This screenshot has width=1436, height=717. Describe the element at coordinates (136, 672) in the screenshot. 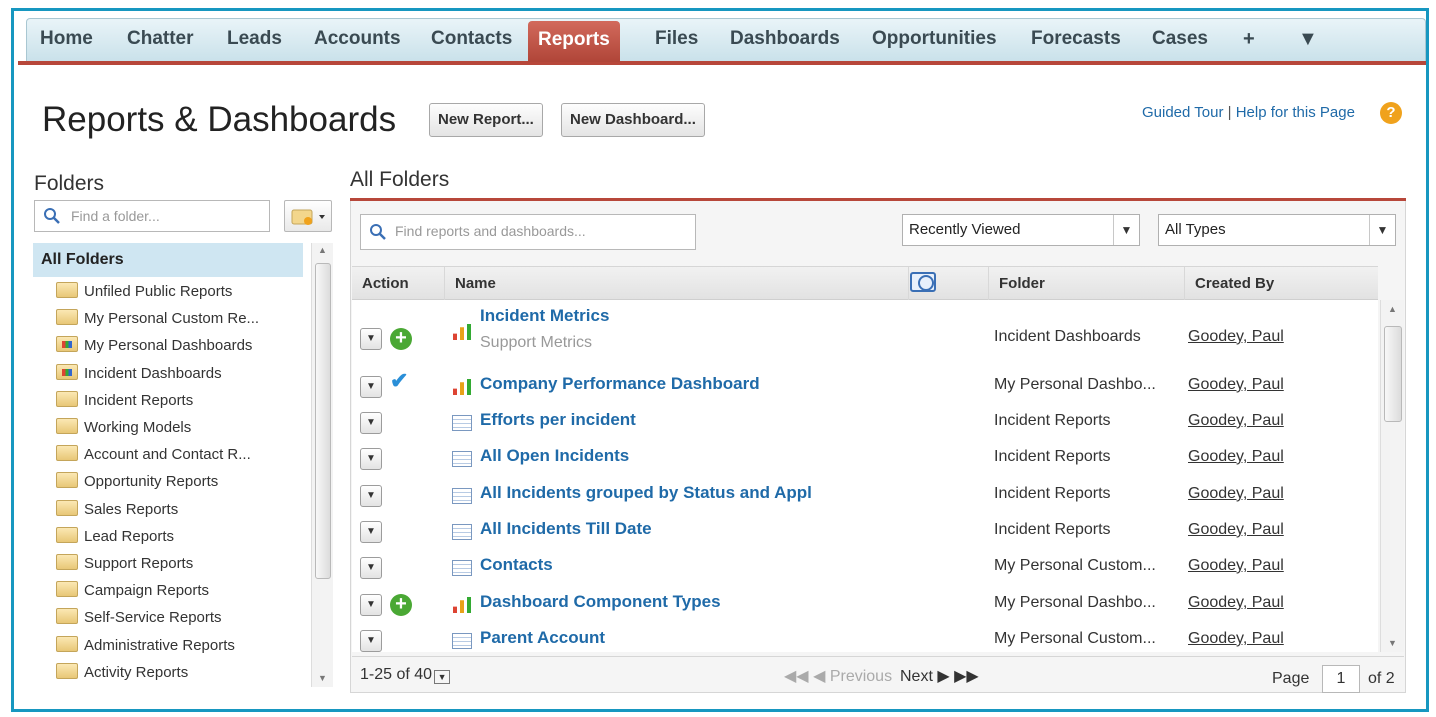

I see `folder-label: Activity Reports` at that location.